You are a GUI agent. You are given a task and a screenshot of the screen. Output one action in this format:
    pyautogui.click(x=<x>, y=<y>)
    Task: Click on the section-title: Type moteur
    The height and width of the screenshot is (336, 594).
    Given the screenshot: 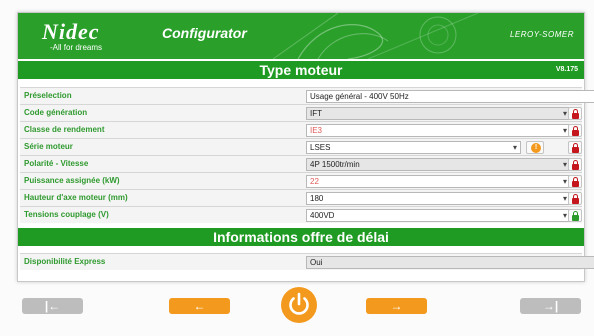 What is the action you would take?
    pyautogui.click(x=301, y=70)
    